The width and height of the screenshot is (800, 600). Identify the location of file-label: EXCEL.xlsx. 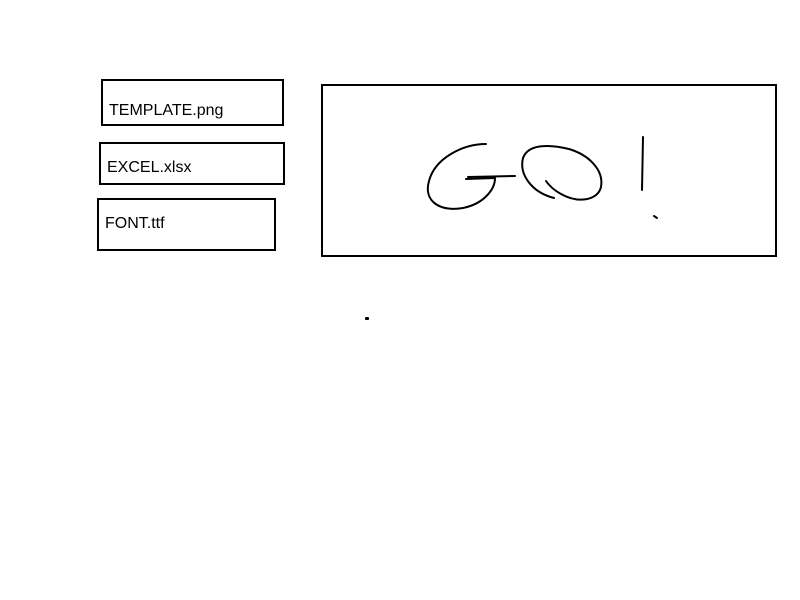
(149, 167).